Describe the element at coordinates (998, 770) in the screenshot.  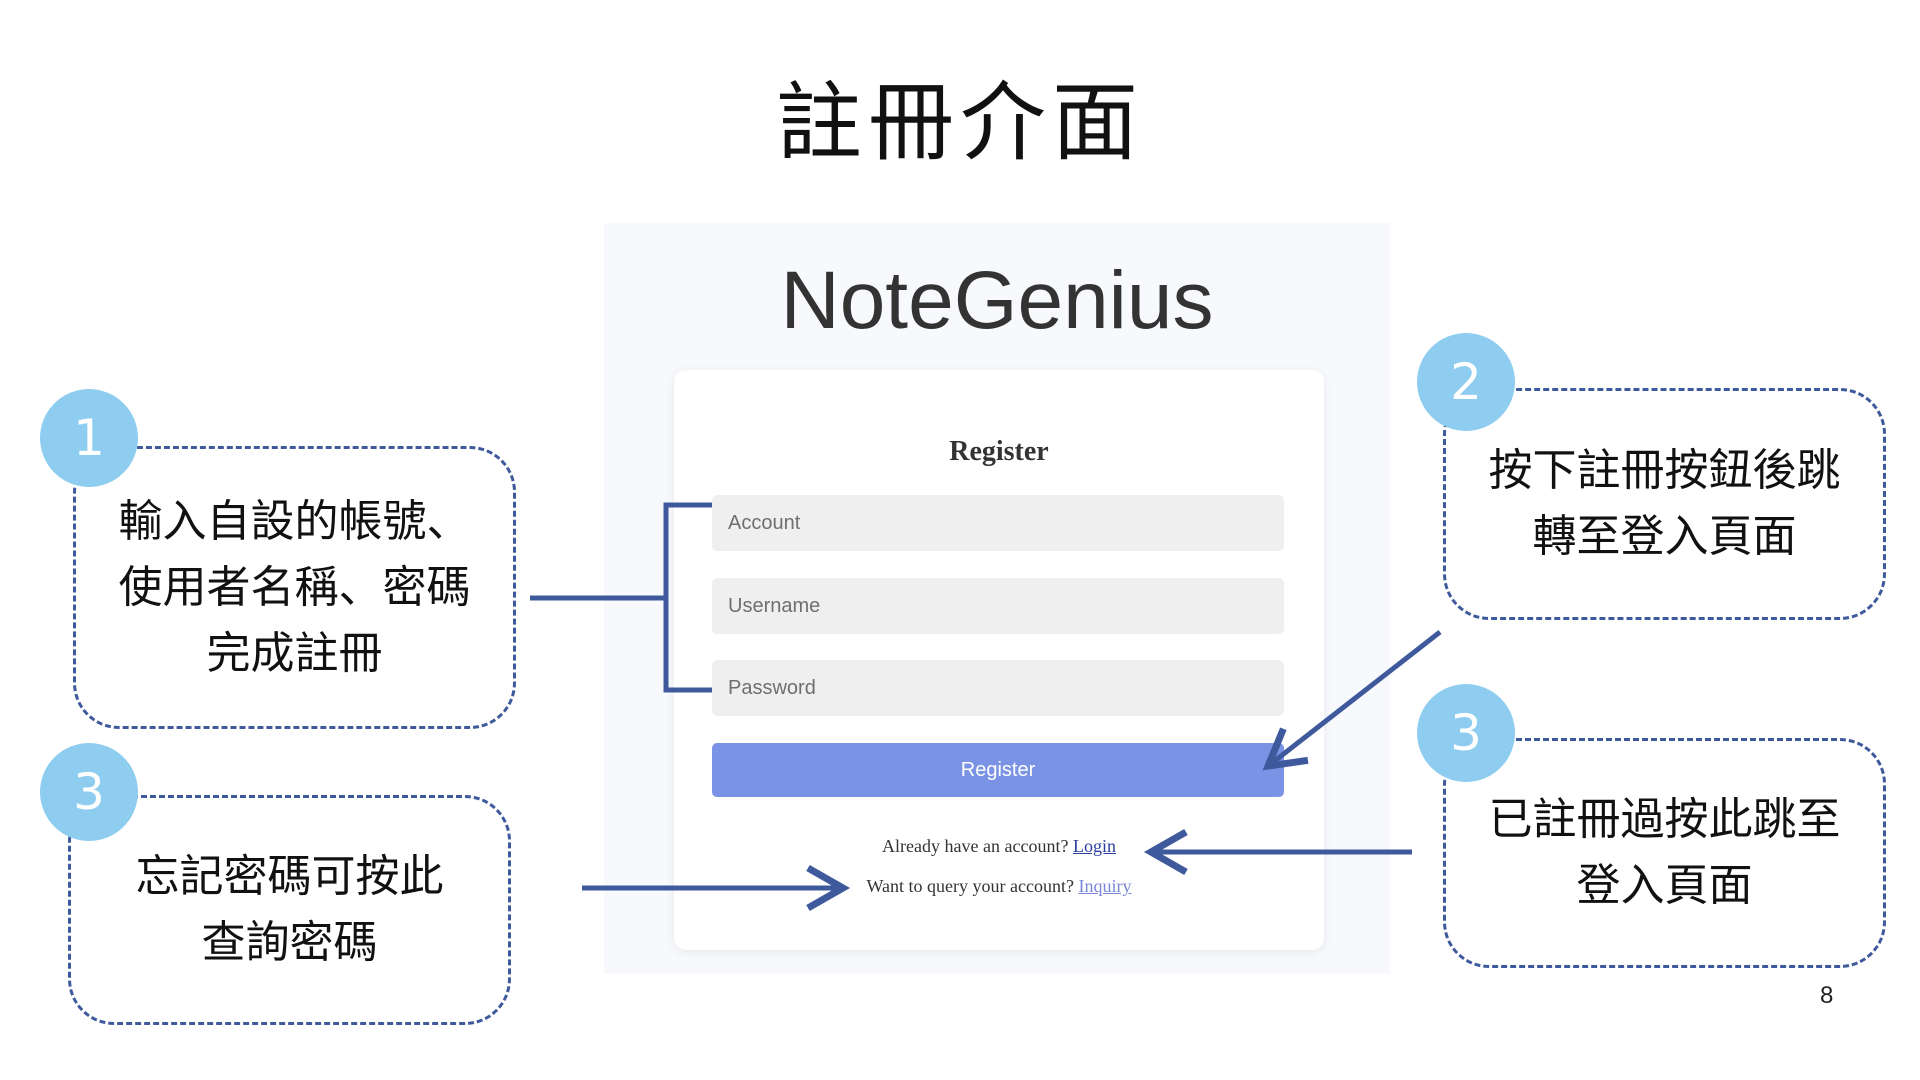
I see `register-button: Register` at that location.